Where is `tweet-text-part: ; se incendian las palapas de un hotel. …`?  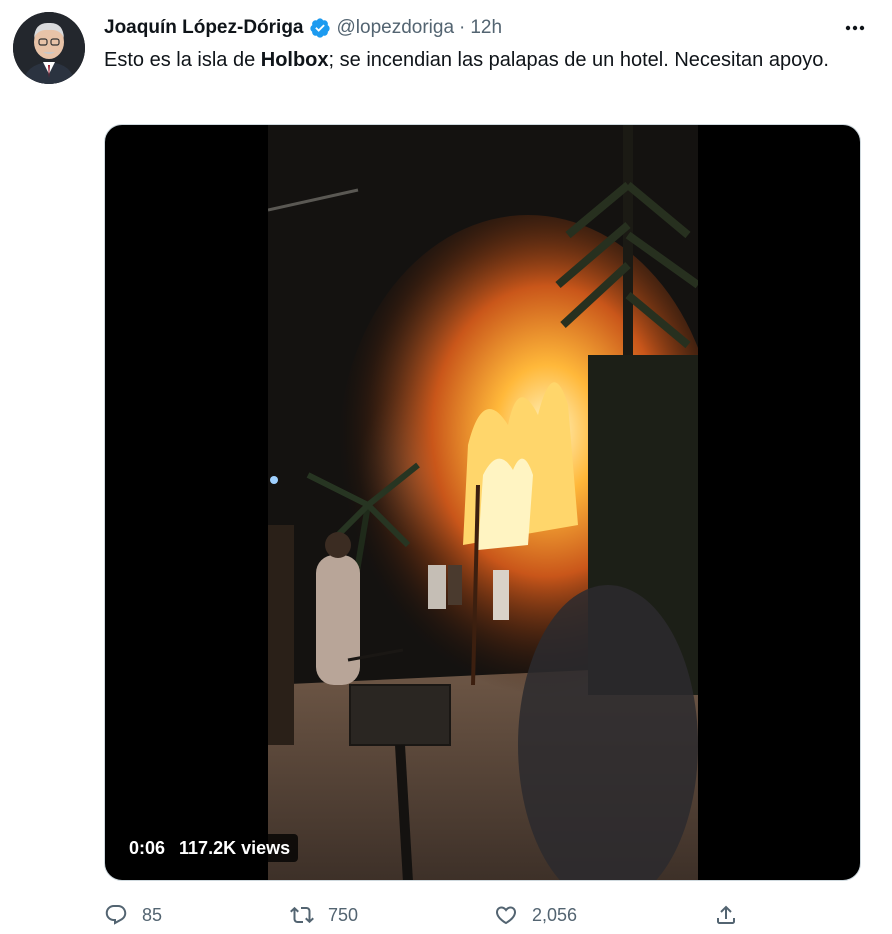
tweet-text-part: ; se incendian las palapas de un hotel. … is located at coordinates (578, 60).